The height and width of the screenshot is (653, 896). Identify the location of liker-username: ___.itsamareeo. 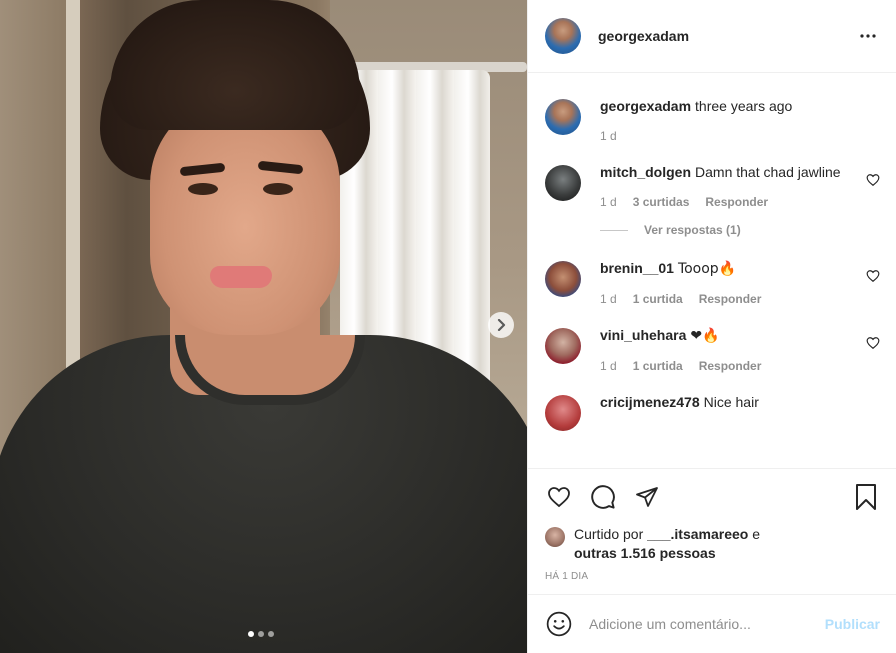
(697, 534).